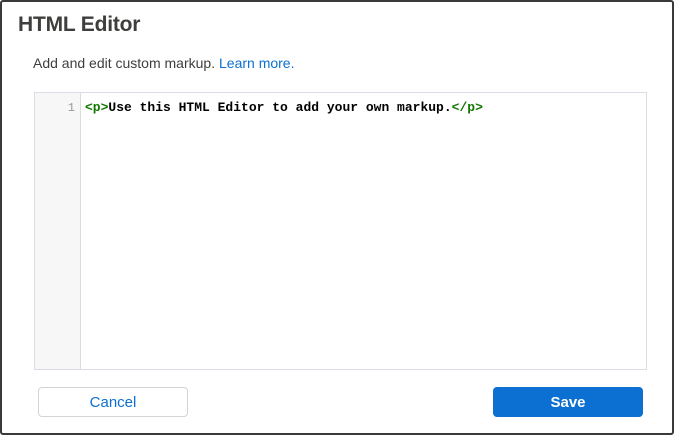  Describe the element at coordinates (58, 231) in the screenshot. I see `line-number-gutter: 1` at that location.